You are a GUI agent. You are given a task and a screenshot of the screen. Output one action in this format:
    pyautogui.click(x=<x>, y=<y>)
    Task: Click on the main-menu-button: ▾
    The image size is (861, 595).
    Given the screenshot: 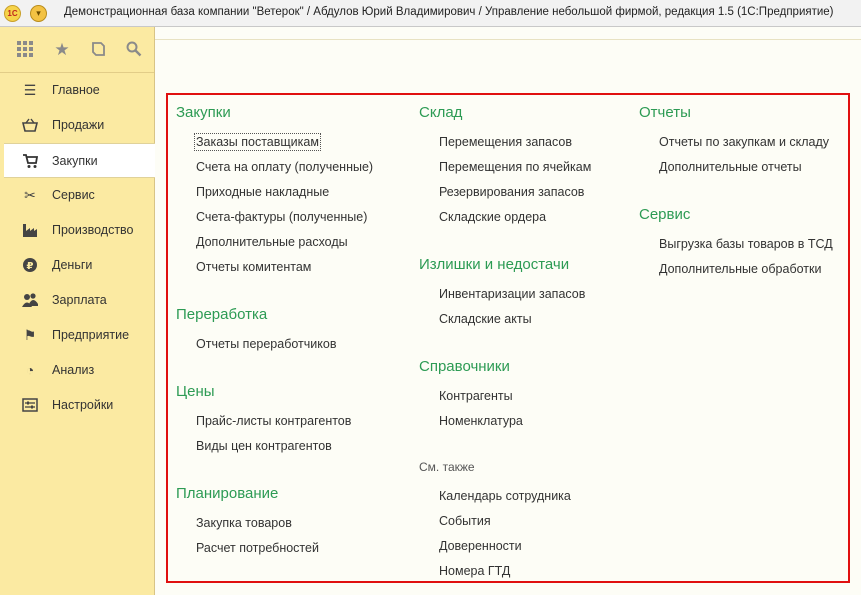 What is the action you would take?
    pyautogui.click(x=38, y=13)
    